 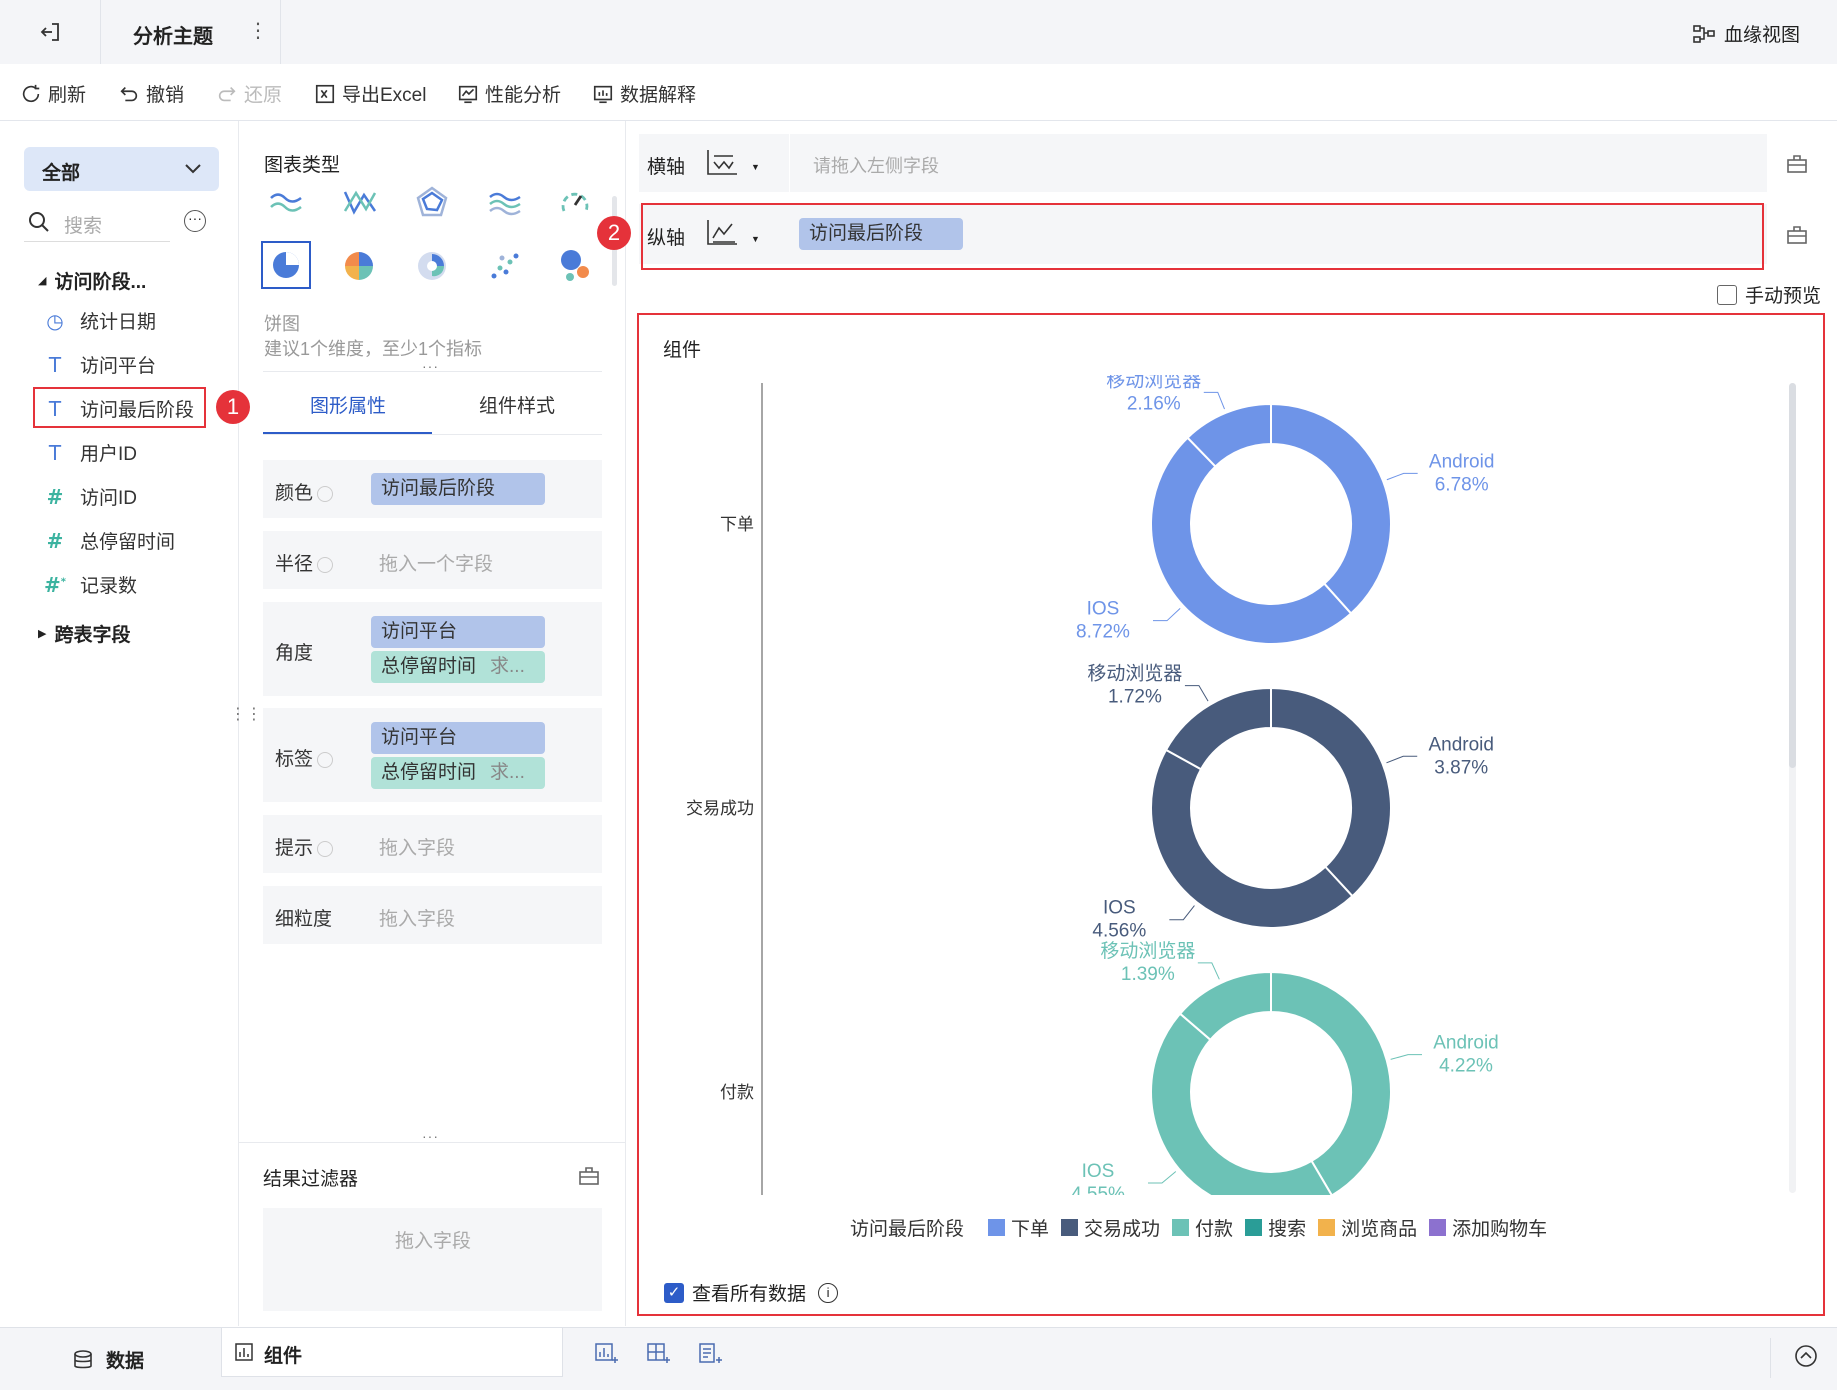 What do you see at coordinates (370, 93) in the screenshot?
I see `export-excel-button: 导出Excel` at bounding box center [370, 93].